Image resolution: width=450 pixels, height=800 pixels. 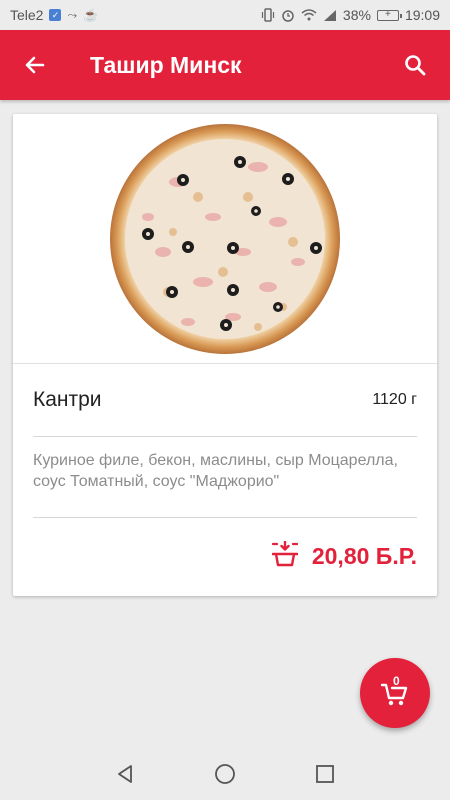 What do you see at coordinates (309, 15) in the screenshot?
I see `wifi-icon` at bounding box center [309, 15].